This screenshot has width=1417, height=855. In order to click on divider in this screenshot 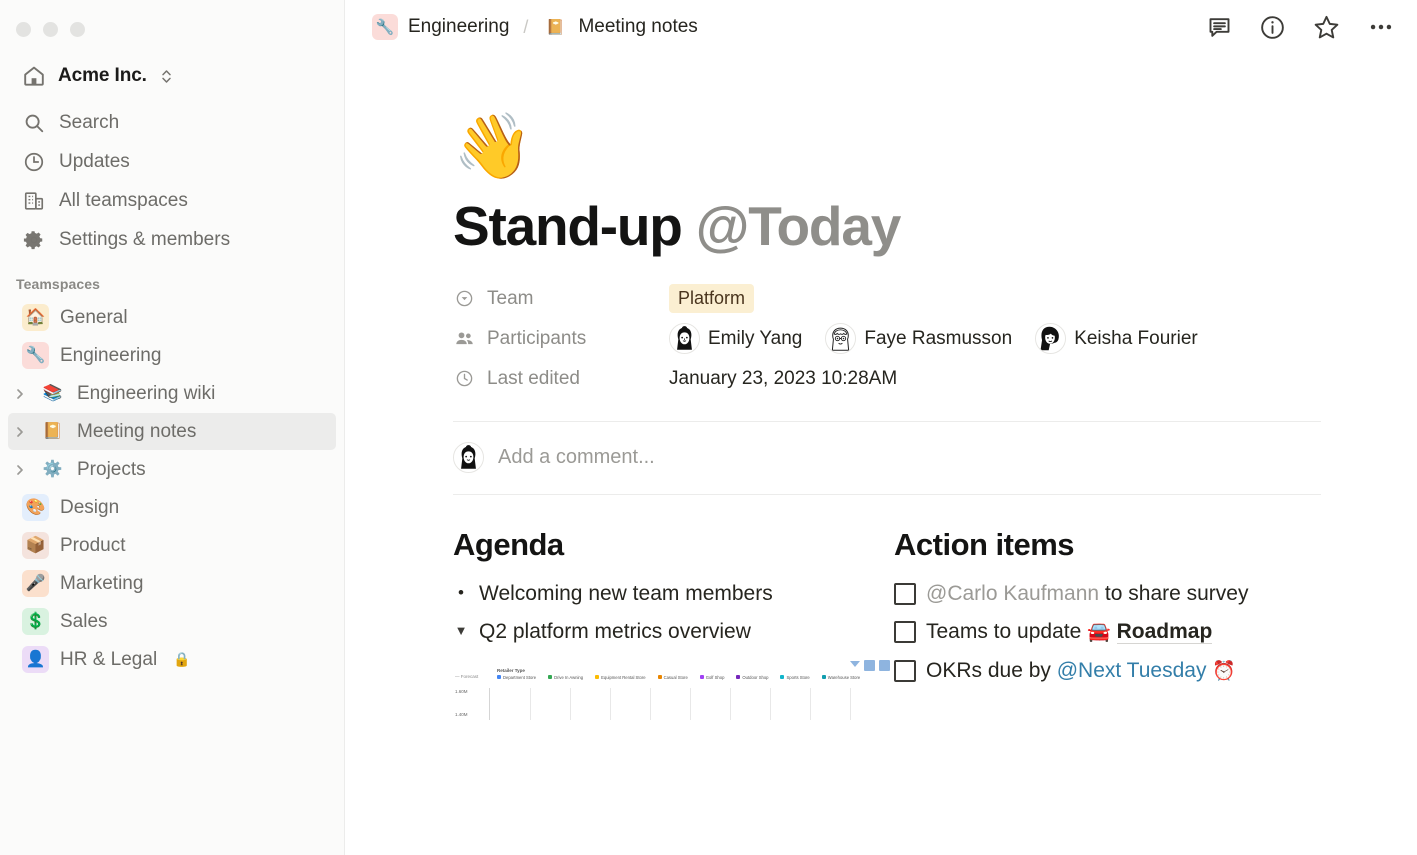, I will do `click(887, 494)`.